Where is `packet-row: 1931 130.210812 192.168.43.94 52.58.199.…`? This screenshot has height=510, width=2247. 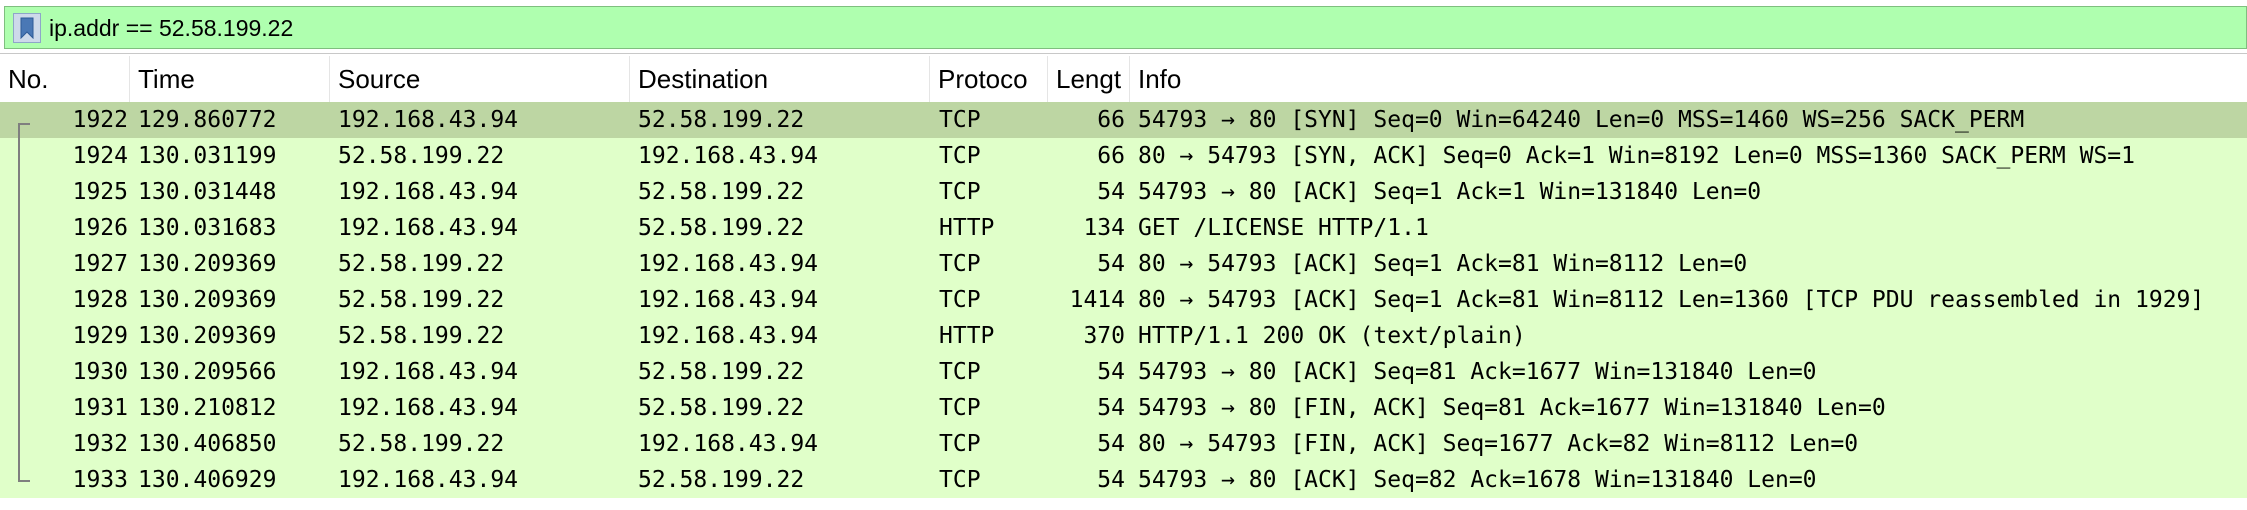
packet-row: 1931 130.210812 192.168.43.94 52.58.199.… is located at coordinates (1123, 408).